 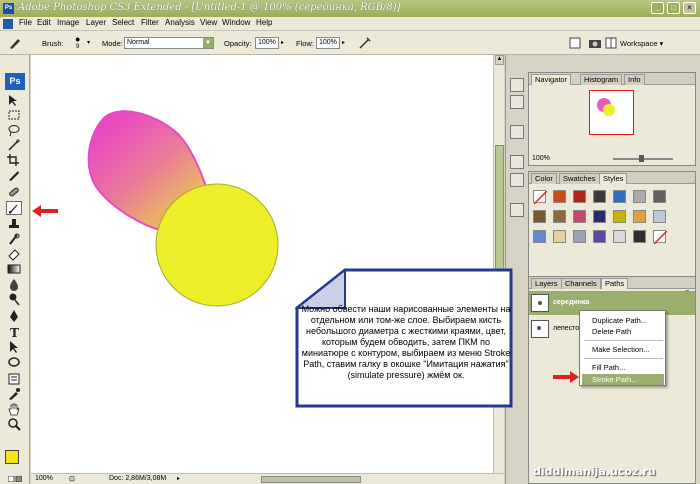 I want to click on flow-slider-icon: ▸, so click(x=343, y=42).